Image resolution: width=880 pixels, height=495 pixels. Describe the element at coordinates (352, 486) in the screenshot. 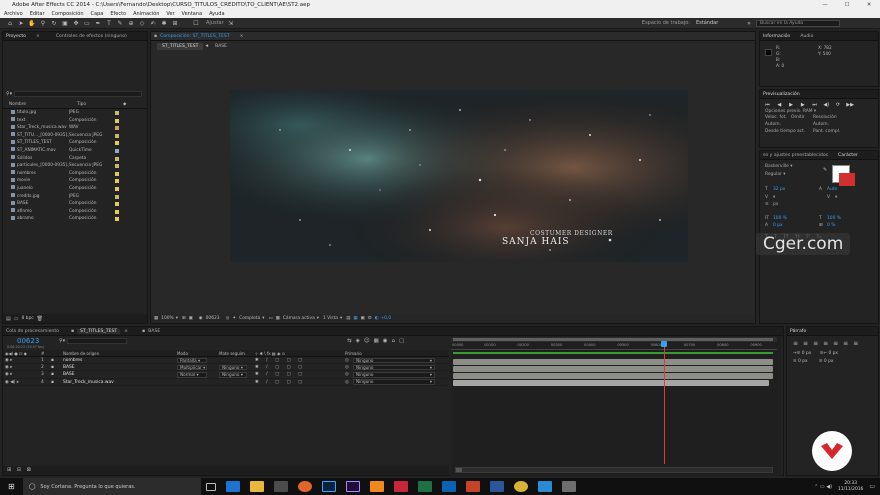

I see `after-effects-icon` at that location.